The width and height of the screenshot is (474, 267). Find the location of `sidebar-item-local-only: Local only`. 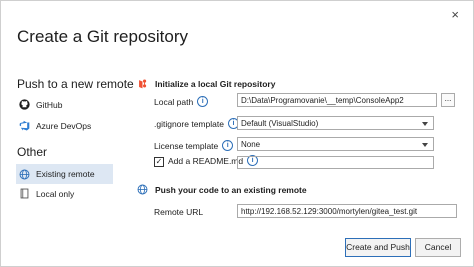

sidebar-item-local-only: Local only is located at coordinates (46, 193).